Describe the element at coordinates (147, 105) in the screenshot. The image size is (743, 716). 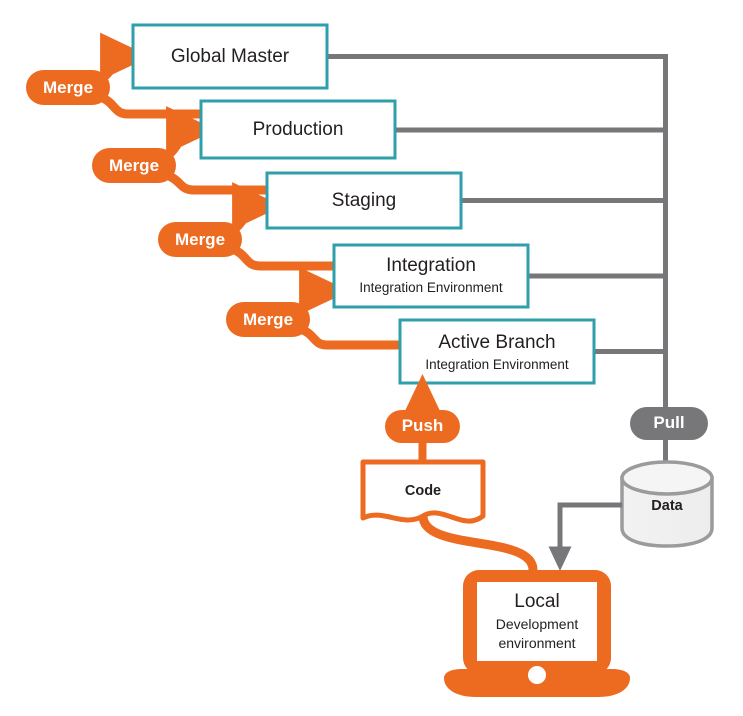
I see `merge-tail-1-to-production` at that location.